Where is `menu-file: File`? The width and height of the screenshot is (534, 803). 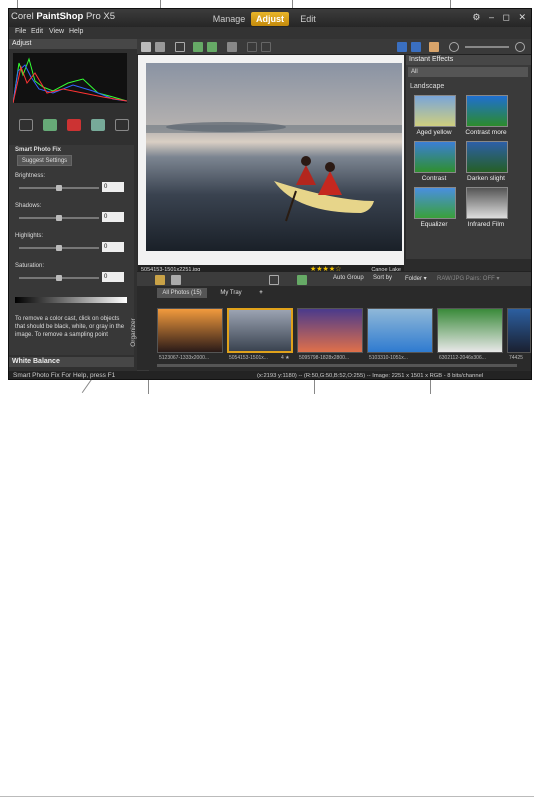
menu-file: File is located at coordinates (20, 31).